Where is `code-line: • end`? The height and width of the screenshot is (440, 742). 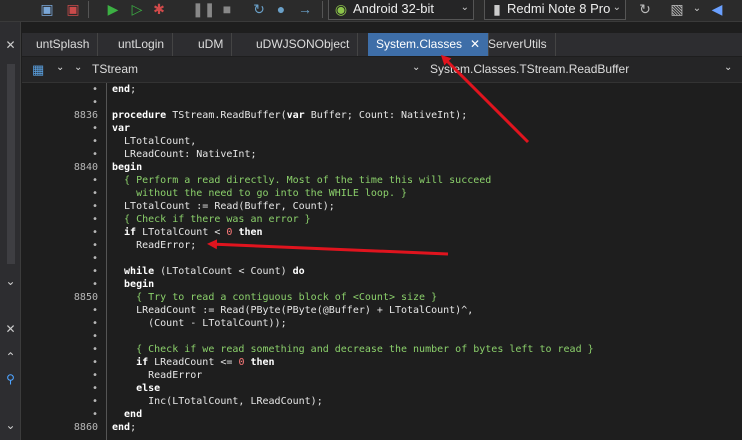
code-line: • end is located at coordinates (382, 414).